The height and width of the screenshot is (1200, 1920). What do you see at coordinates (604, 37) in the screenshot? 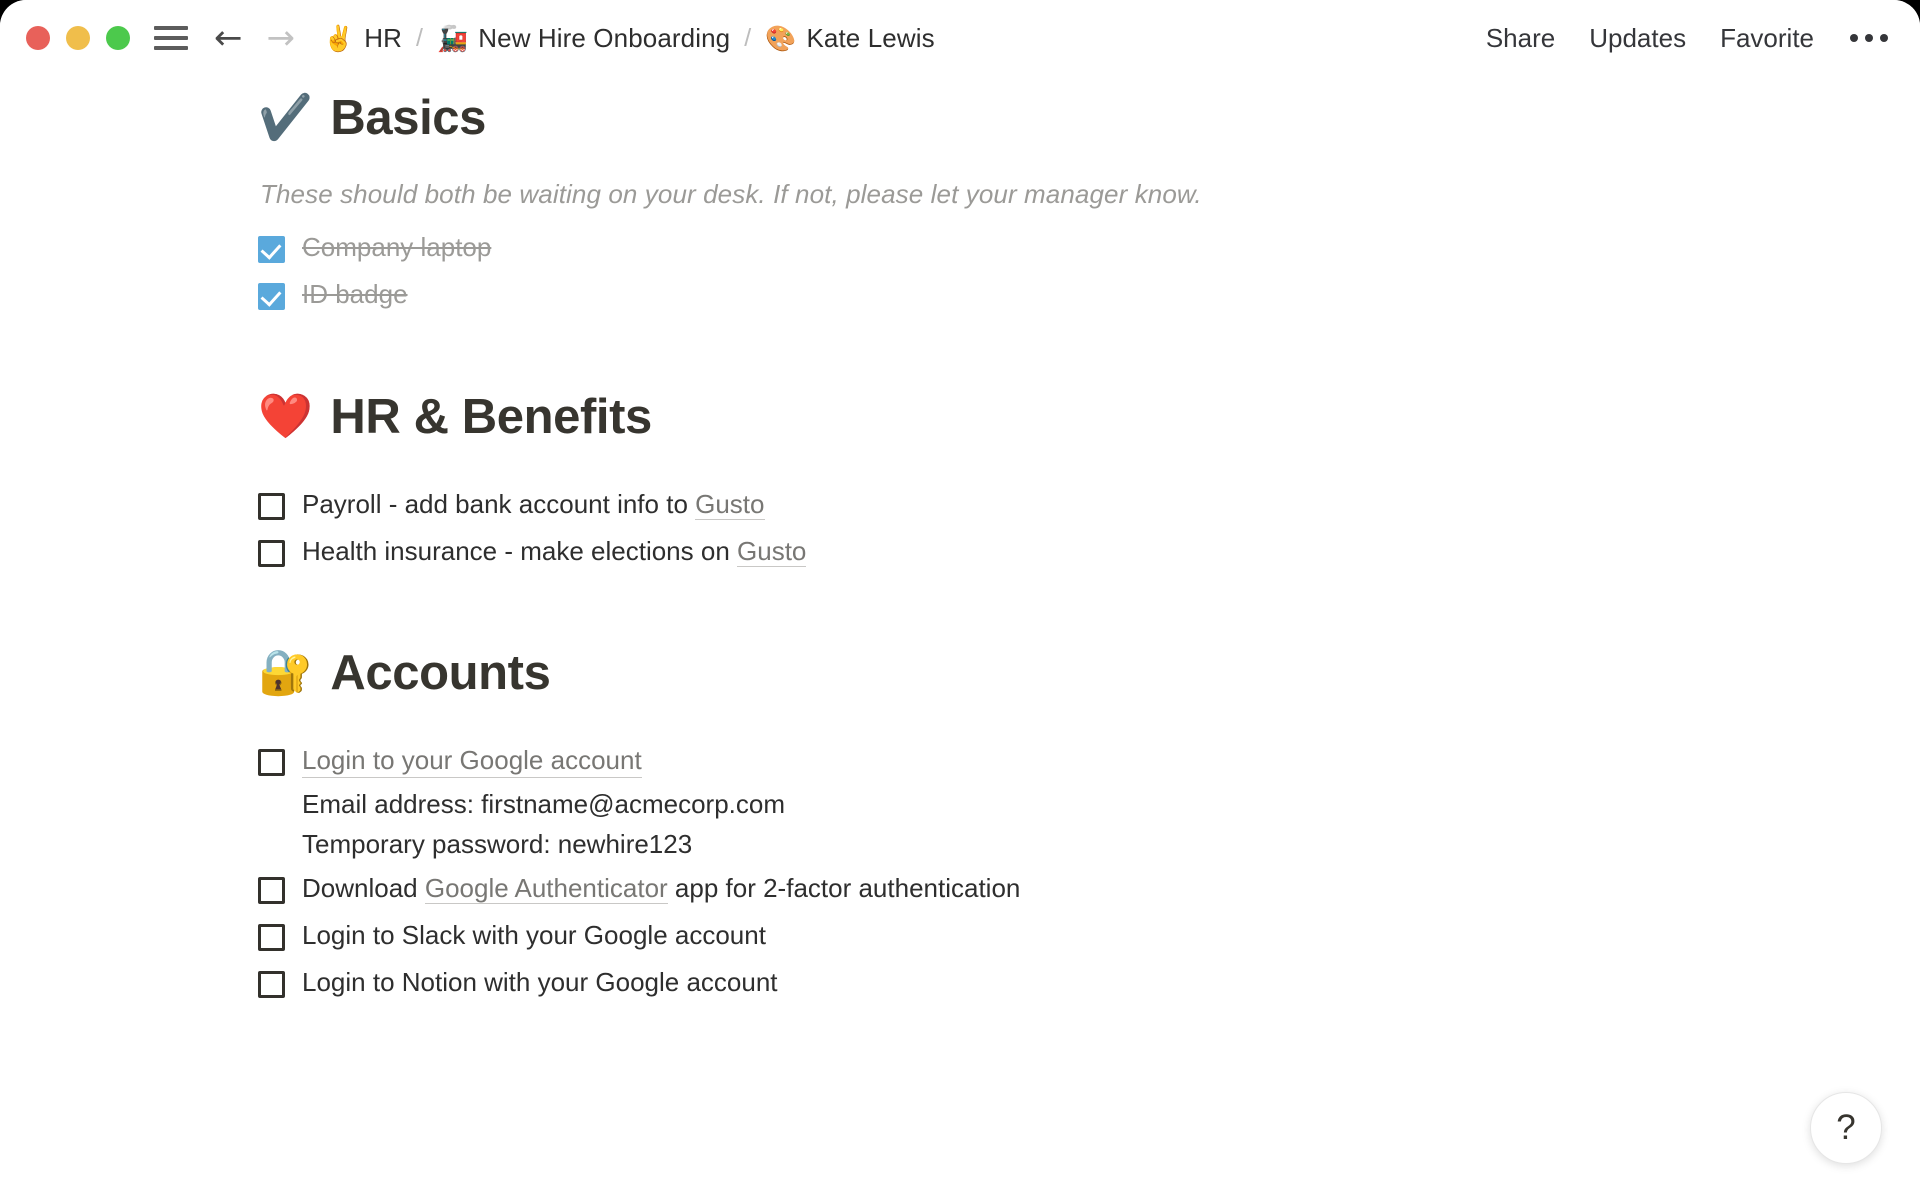
I see `breadcrumb-label: New Hire Onboarding` at bounding box center [604, 37].